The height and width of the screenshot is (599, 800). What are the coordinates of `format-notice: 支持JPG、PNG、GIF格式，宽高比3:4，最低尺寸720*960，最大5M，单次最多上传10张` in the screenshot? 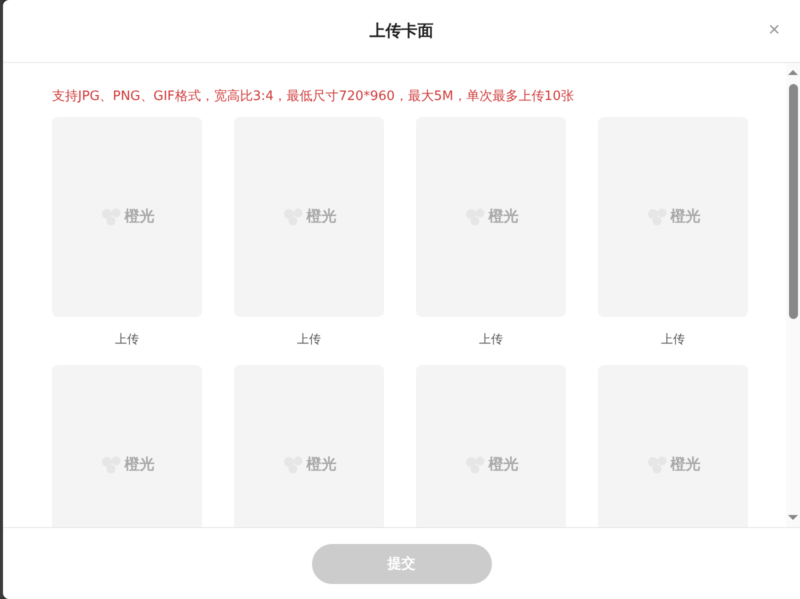 It's located at (313, 97).